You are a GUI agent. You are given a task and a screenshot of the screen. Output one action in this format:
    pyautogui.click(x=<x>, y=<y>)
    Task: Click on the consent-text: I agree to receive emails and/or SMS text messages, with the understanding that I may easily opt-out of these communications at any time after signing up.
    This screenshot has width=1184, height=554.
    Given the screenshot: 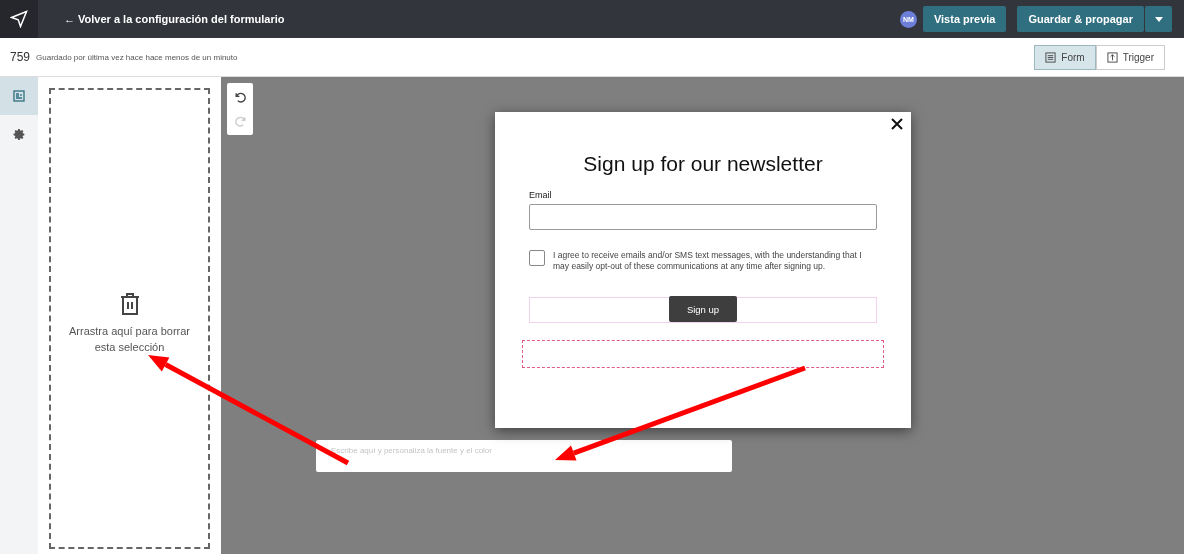 What is the action you would take?
    pyautogui.click(x=708, y=261)
    